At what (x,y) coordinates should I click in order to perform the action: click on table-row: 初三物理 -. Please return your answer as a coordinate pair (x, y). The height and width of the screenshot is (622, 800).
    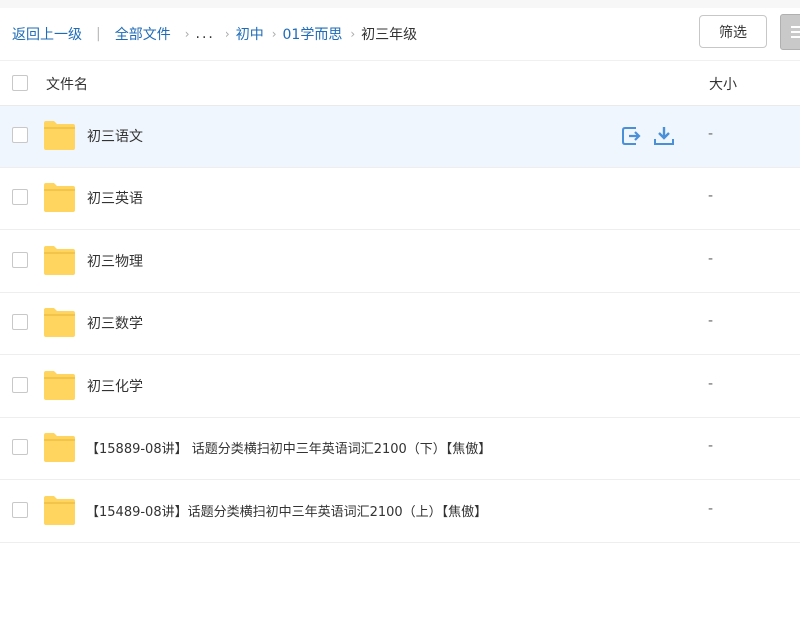
    Looking at the image, I should click on (400, 262).